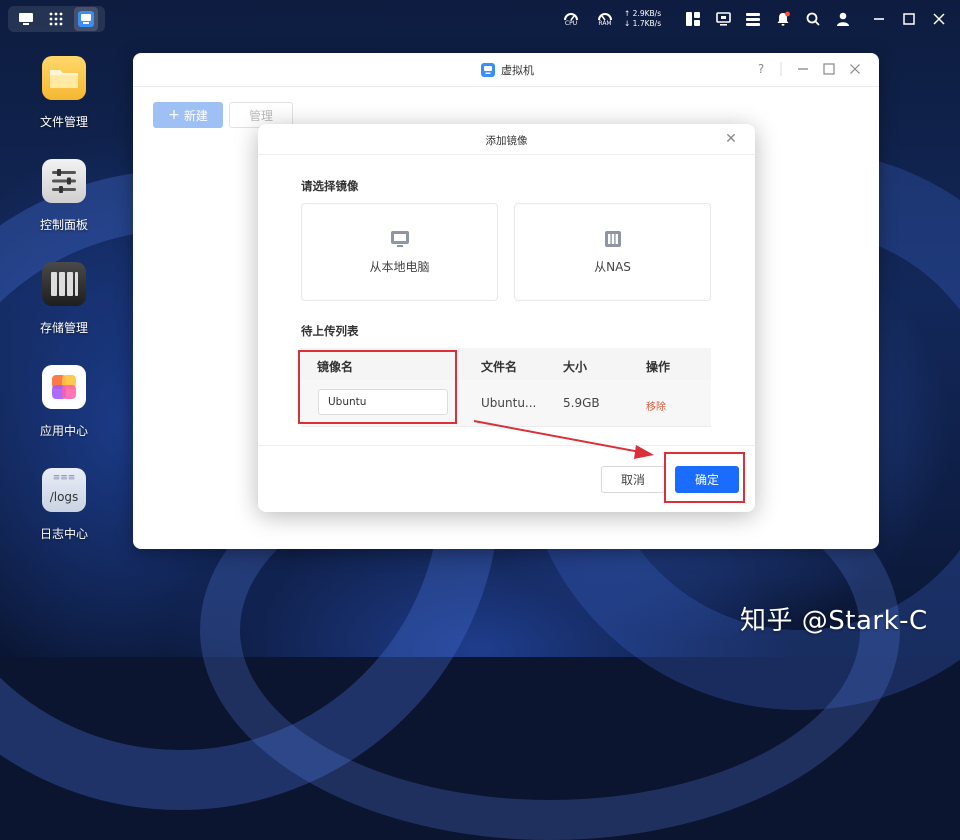  Describe the element at coordinates (834, 621) in the screenshot. I see `zhihu-watermark: 知乎 @Stark-C` at that location.